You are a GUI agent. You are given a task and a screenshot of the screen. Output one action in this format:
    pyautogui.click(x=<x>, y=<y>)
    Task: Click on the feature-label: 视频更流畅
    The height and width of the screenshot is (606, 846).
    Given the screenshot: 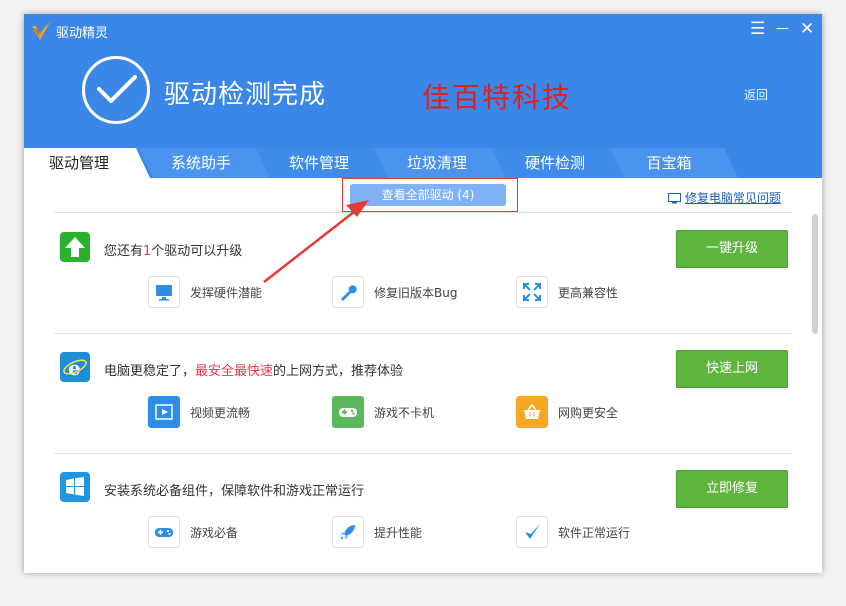 What is the action you would take?
    pyautogui.click(x=220, y=413)
    